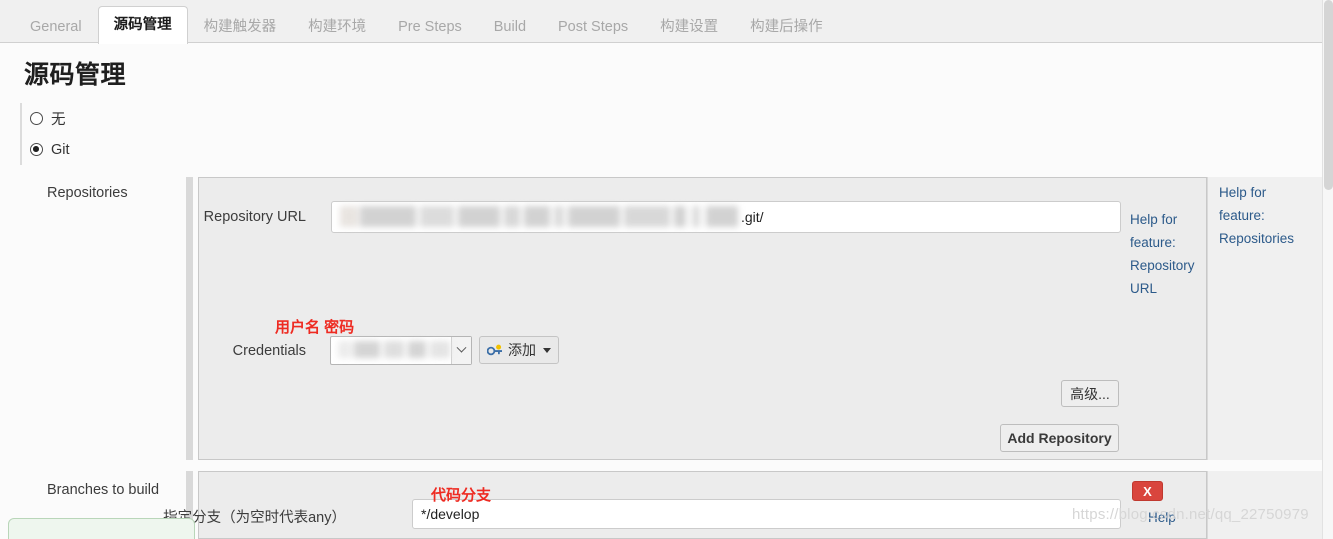  I want to click on scrollbar-thumb, so click(1328, 95).